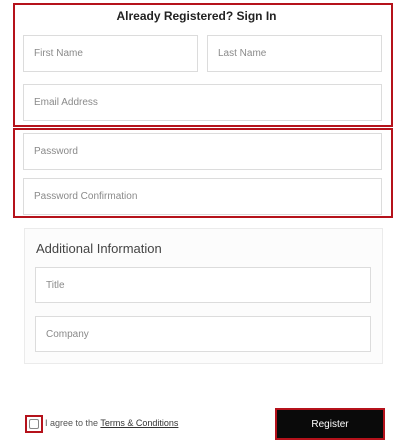  What do you see at coordinates (34, 424) in the screenshot?
I see `terms-checkbox` at bounding box center [34, 424].